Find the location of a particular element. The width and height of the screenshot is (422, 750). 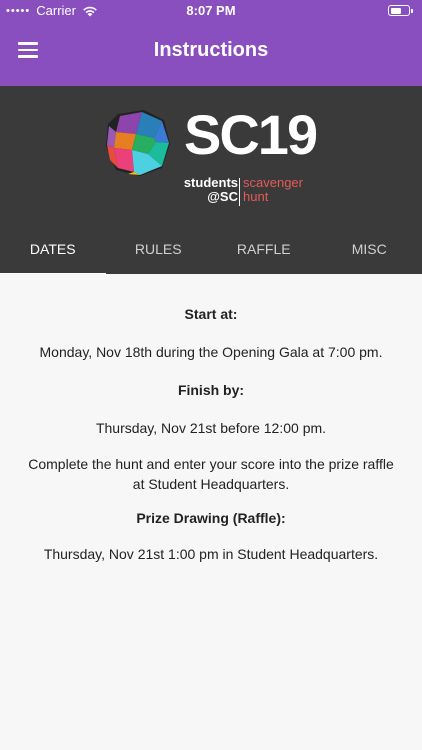

tab-misc: MISC is located at coordinates (369, 250).